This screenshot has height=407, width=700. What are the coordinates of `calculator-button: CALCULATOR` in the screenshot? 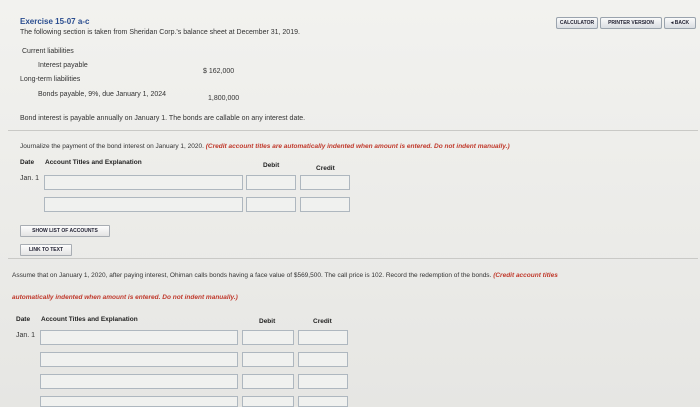 It's located at (577, 23).